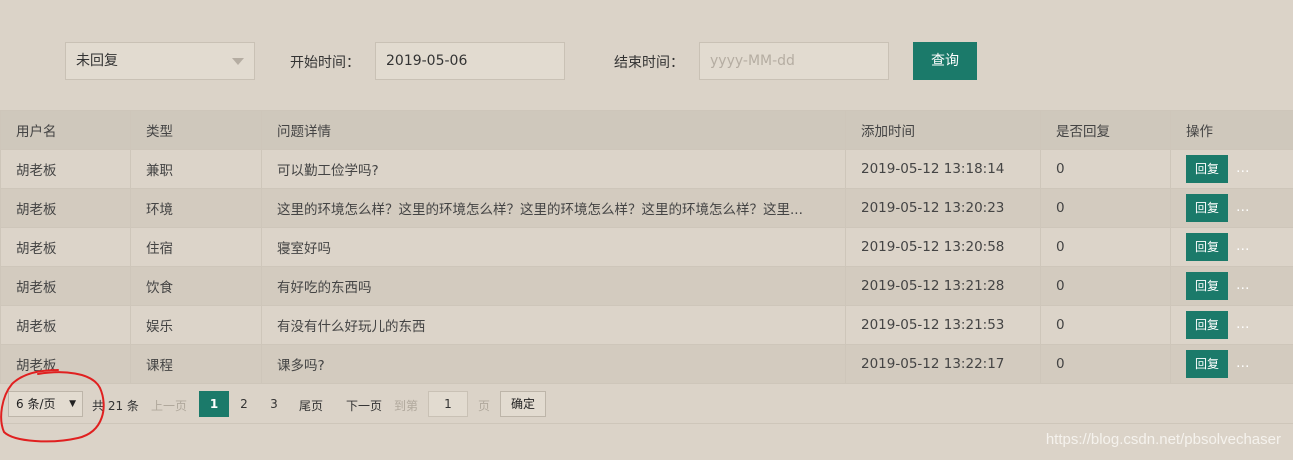 The image size is (1293, 460). What do you see at coordinates (553, 130) in the screenshot?
I see `header-detail: 问题详情` at bounding box center [553, 130].